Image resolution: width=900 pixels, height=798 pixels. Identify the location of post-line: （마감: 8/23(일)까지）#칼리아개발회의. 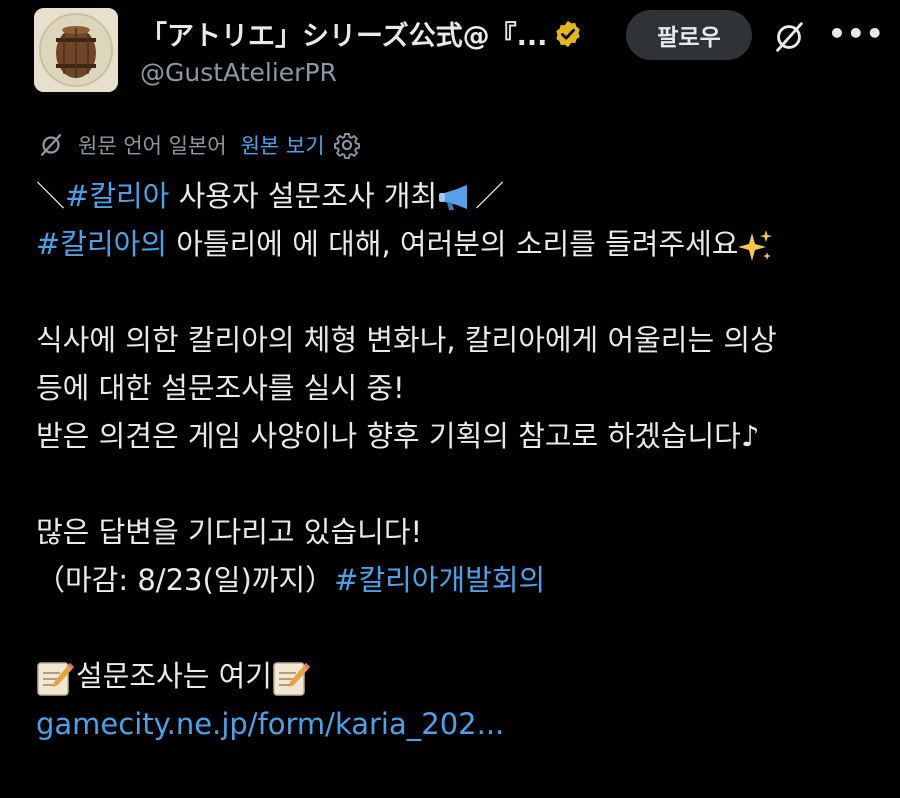
(461, 580).